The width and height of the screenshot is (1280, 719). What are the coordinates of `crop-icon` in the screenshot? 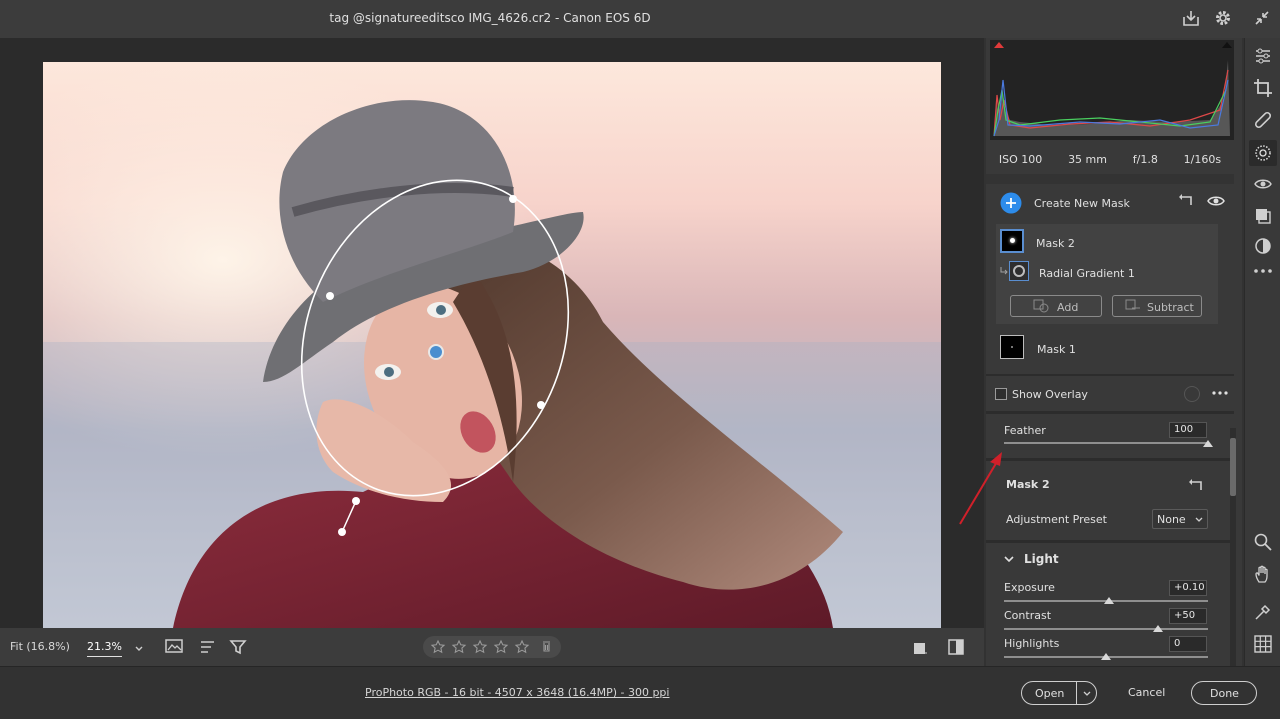 It's located at (1263, 88).